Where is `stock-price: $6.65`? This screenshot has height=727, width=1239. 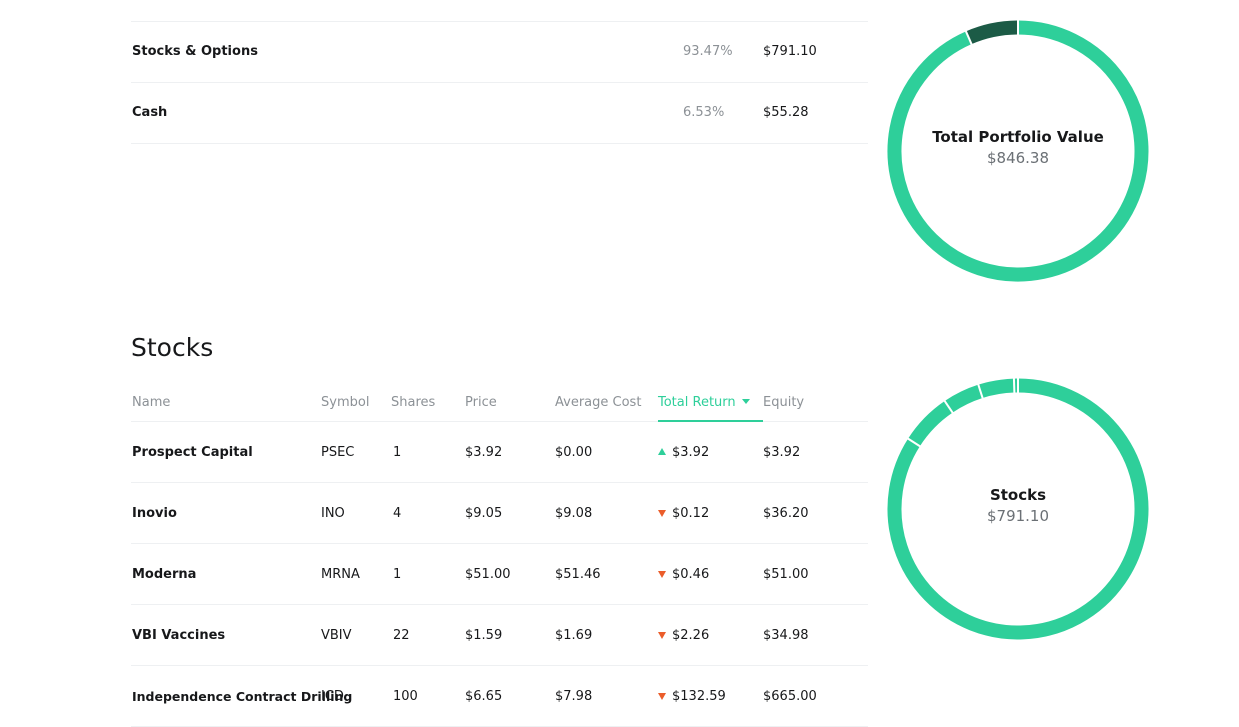 stock-price: $6.65 is located at coordinates (484, 696).